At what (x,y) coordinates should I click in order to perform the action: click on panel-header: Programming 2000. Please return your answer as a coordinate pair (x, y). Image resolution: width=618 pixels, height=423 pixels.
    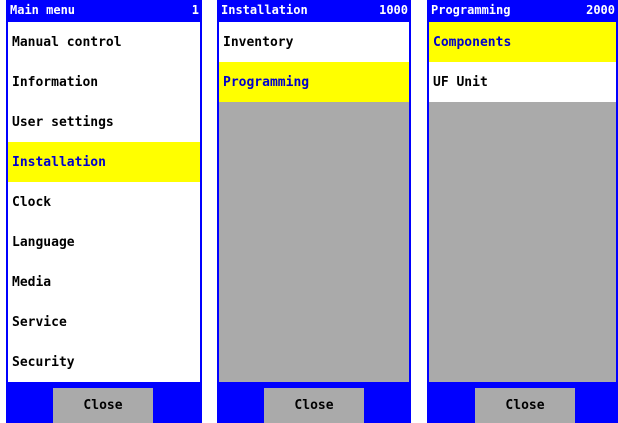
    Looking at the image, I should click on (522, 10).